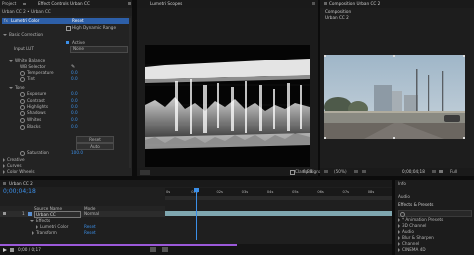 This screenshot has width=474, height=255. Describe the element at coordinates (130, 93) in the screenshot. I see `left-scrollbar` at that location.